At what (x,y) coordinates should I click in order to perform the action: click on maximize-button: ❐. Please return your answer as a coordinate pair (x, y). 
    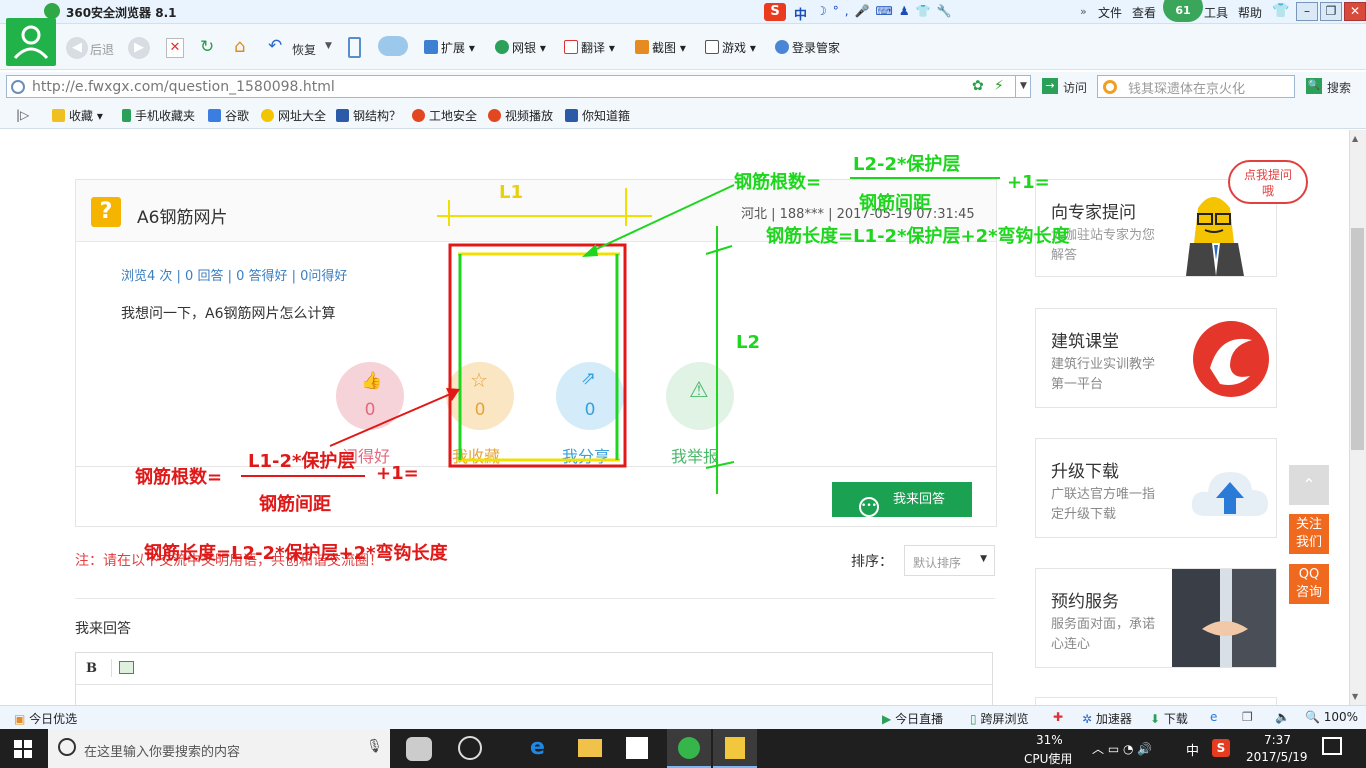
    Looking at the image, I should click on (1331, 11).